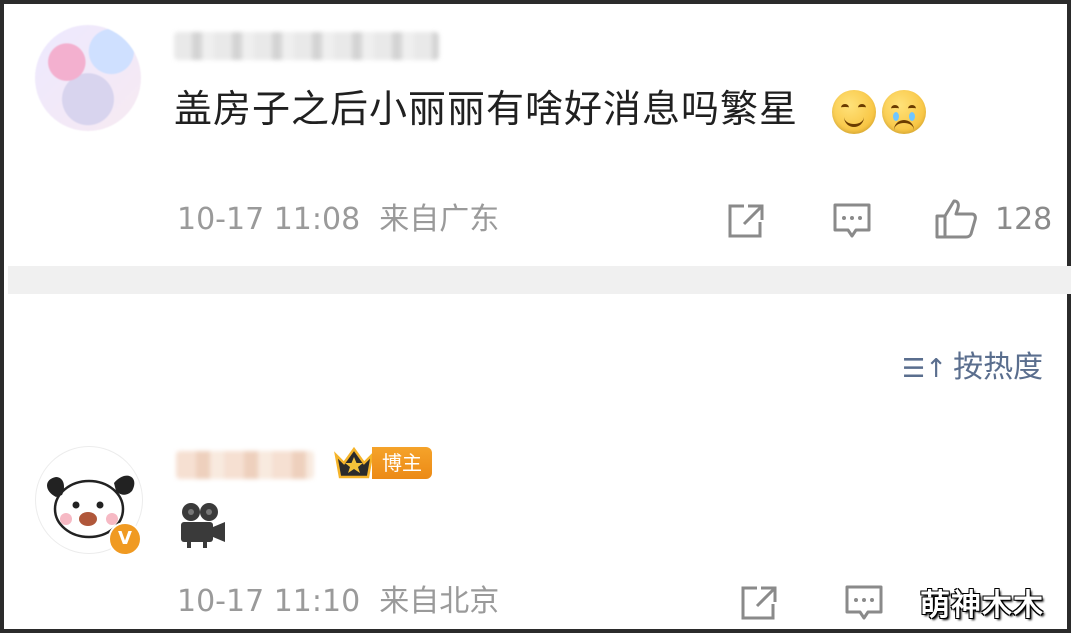 The image size is (1071, 633). Describe the element at coordinates (1024, 219) in the screenshot. I see `like-count: 128` at that location.